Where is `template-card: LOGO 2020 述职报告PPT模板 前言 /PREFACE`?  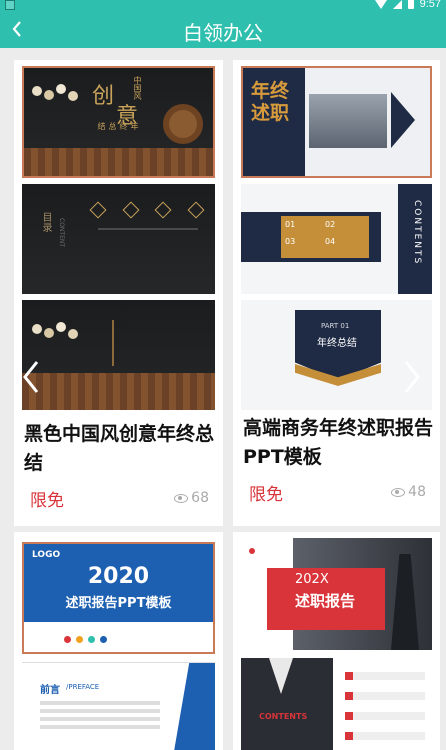
template-card: LOGO 2020 述职报告PPT模板 前言 /PREFACE is located at coordinates (118, 641).